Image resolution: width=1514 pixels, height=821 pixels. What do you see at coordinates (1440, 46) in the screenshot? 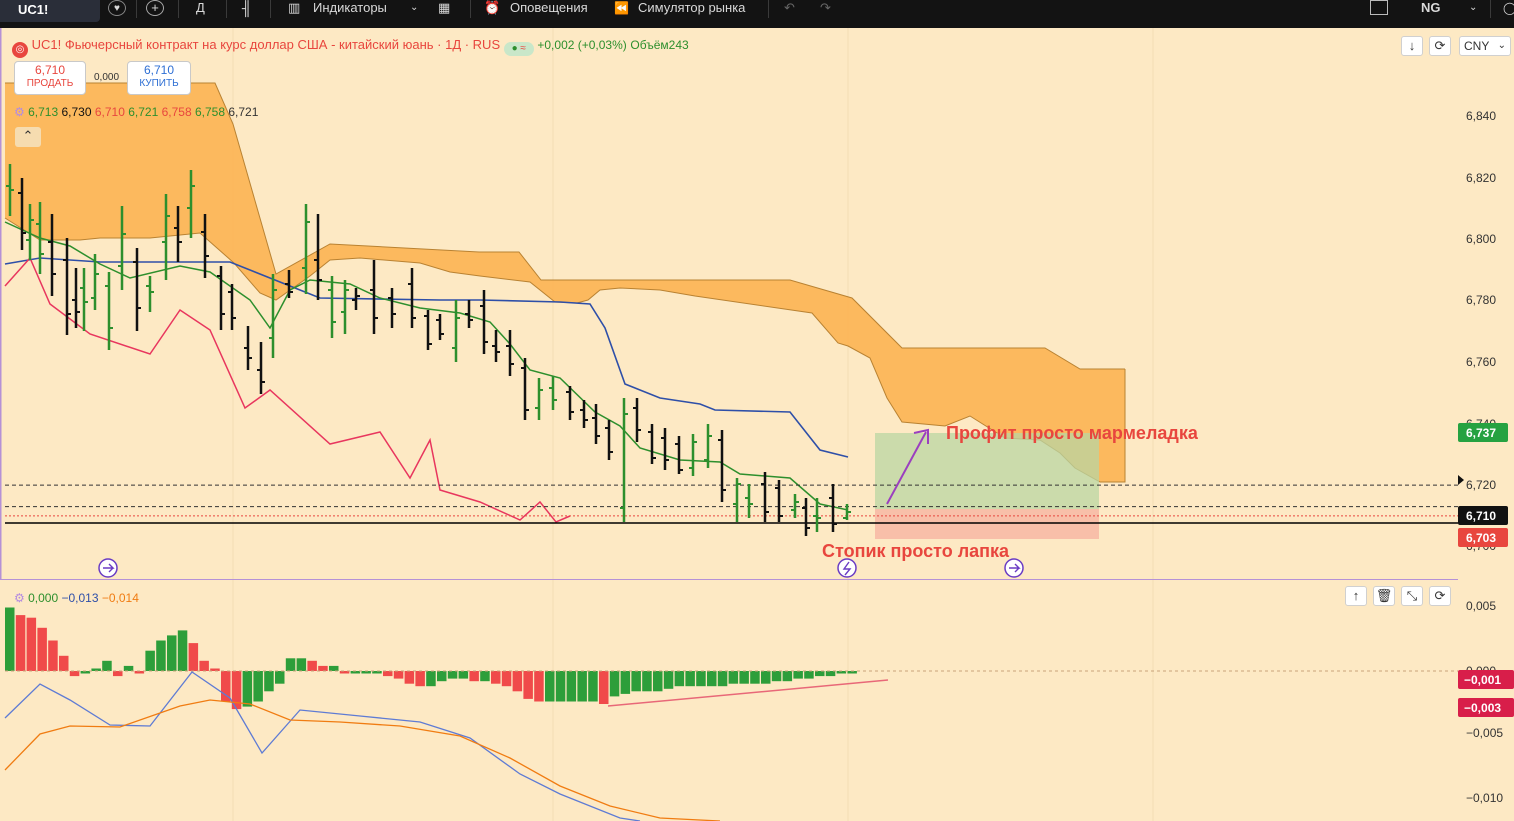
I see `reload-icon: ⟳` at bounding box center [1440, 46].